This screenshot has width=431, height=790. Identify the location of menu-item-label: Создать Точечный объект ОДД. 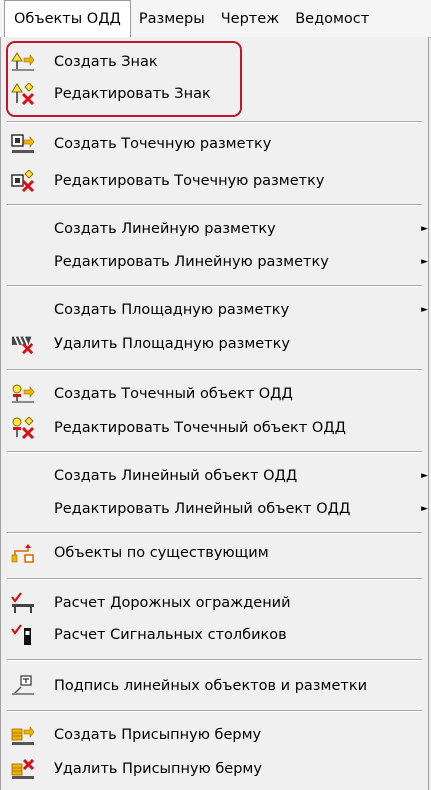
(173, 394).